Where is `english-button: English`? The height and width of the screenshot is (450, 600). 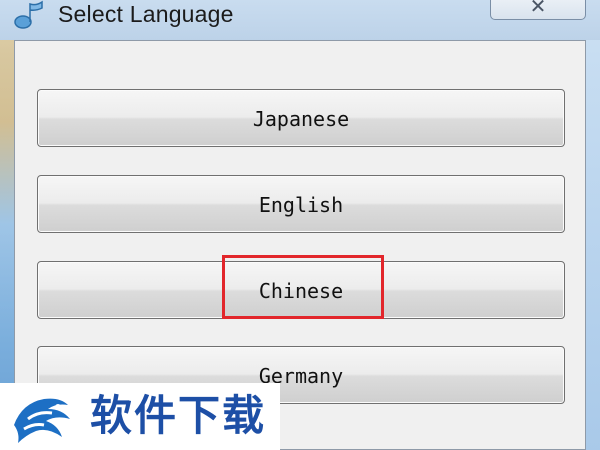
english-button: English is located at coordinates (301, 204).